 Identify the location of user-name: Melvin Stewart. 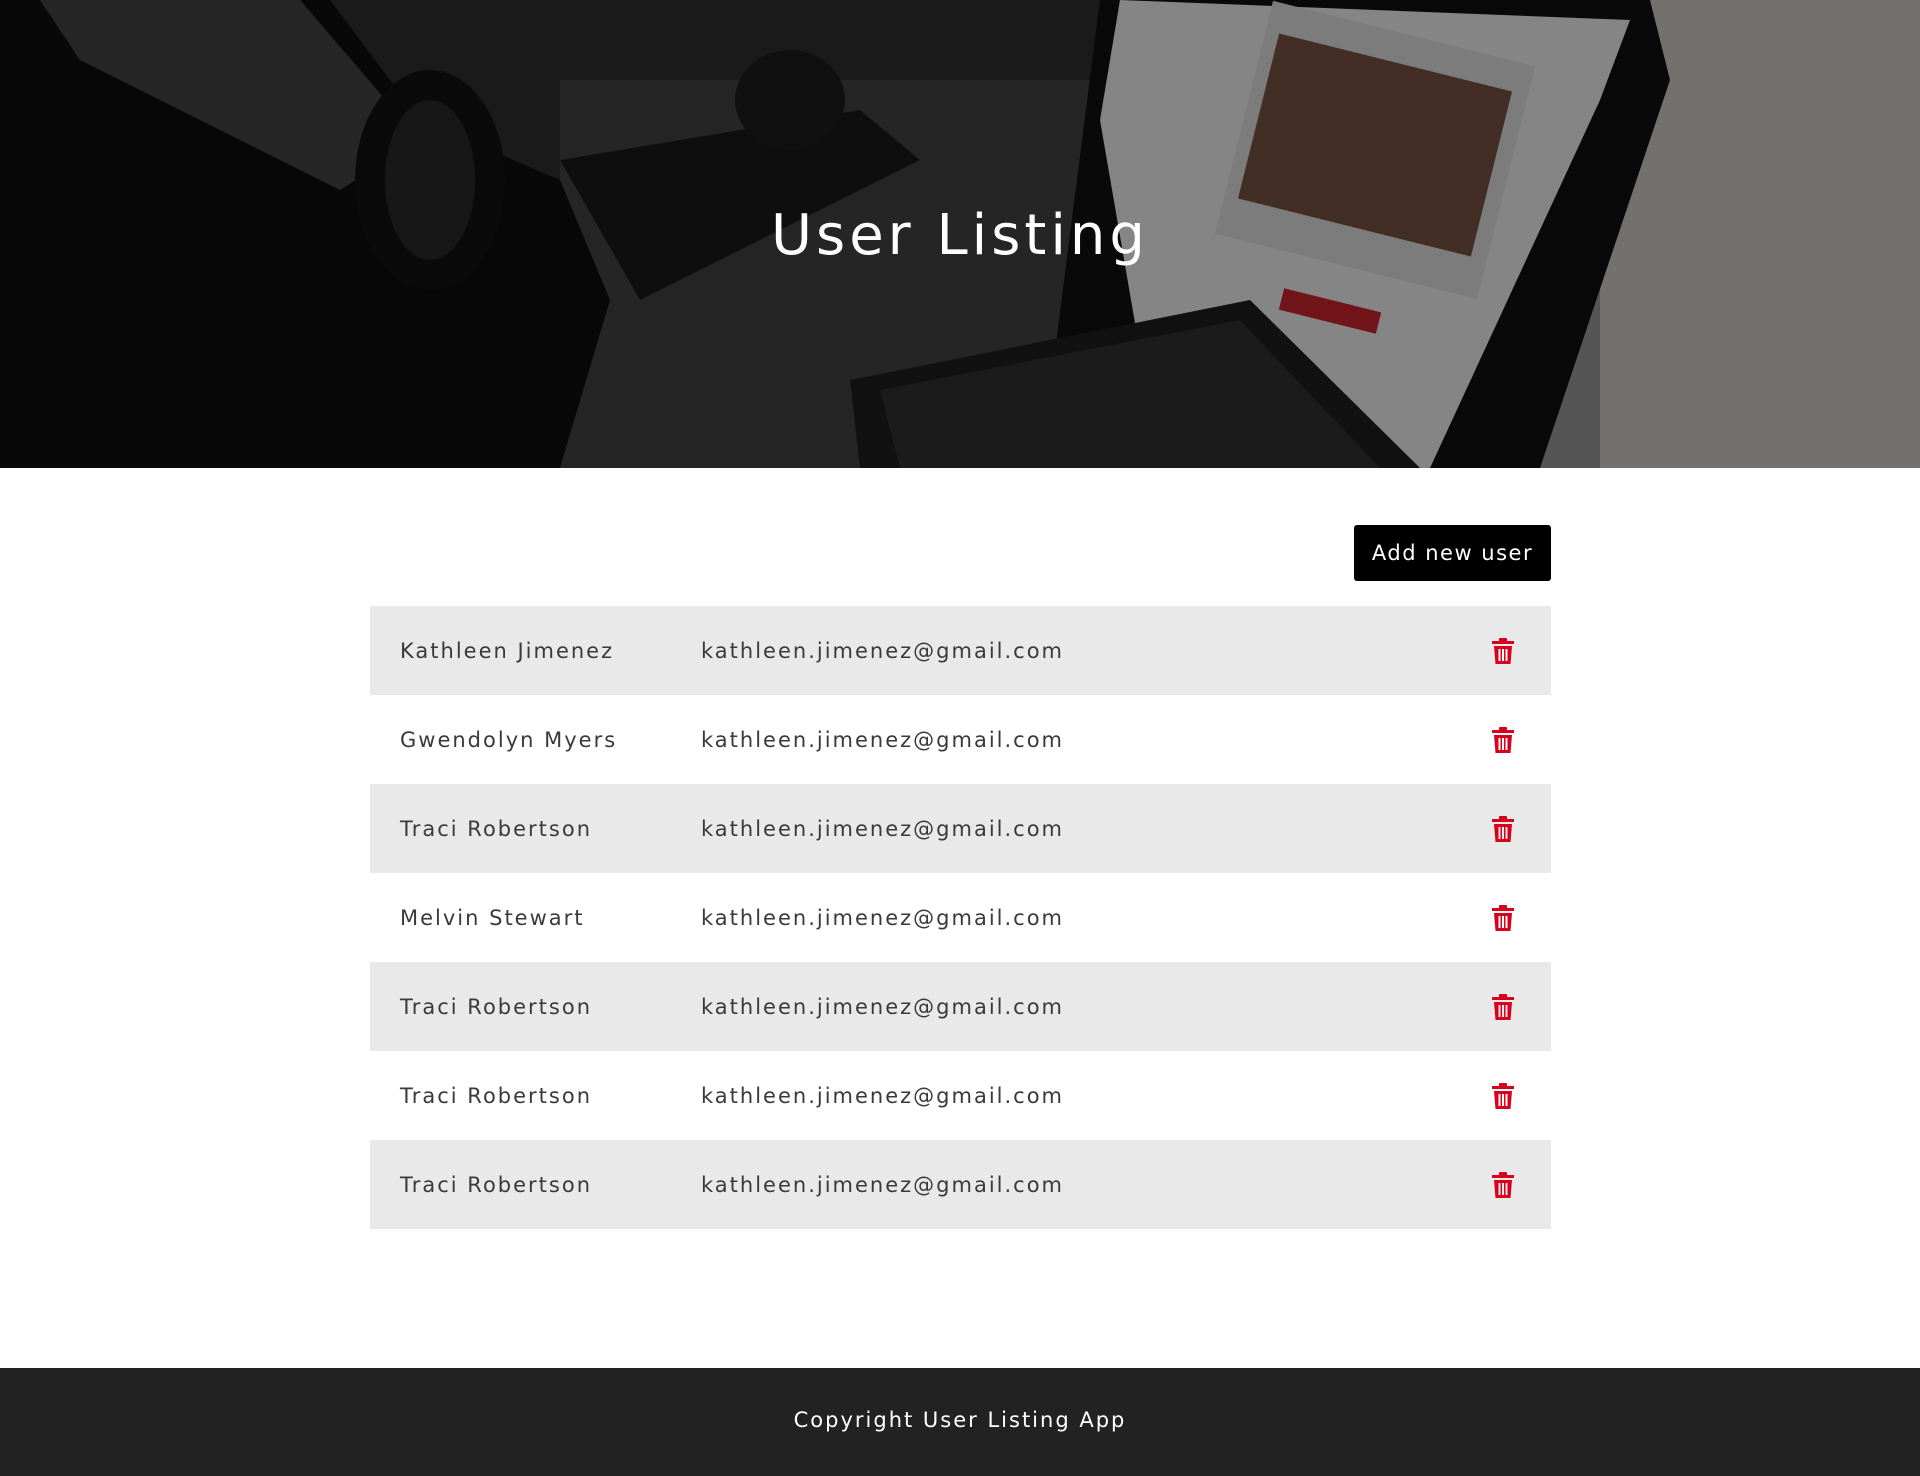
(492, 917).